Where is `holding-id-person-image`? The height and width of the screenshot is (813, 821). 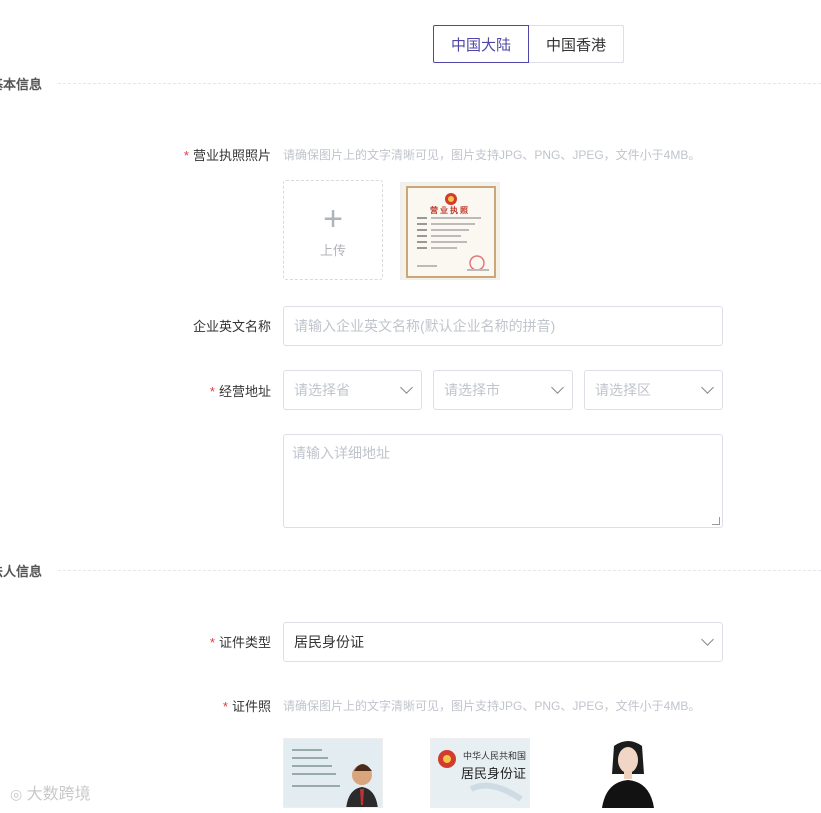
holding-id-person-image is located at coordinates (630, 773).